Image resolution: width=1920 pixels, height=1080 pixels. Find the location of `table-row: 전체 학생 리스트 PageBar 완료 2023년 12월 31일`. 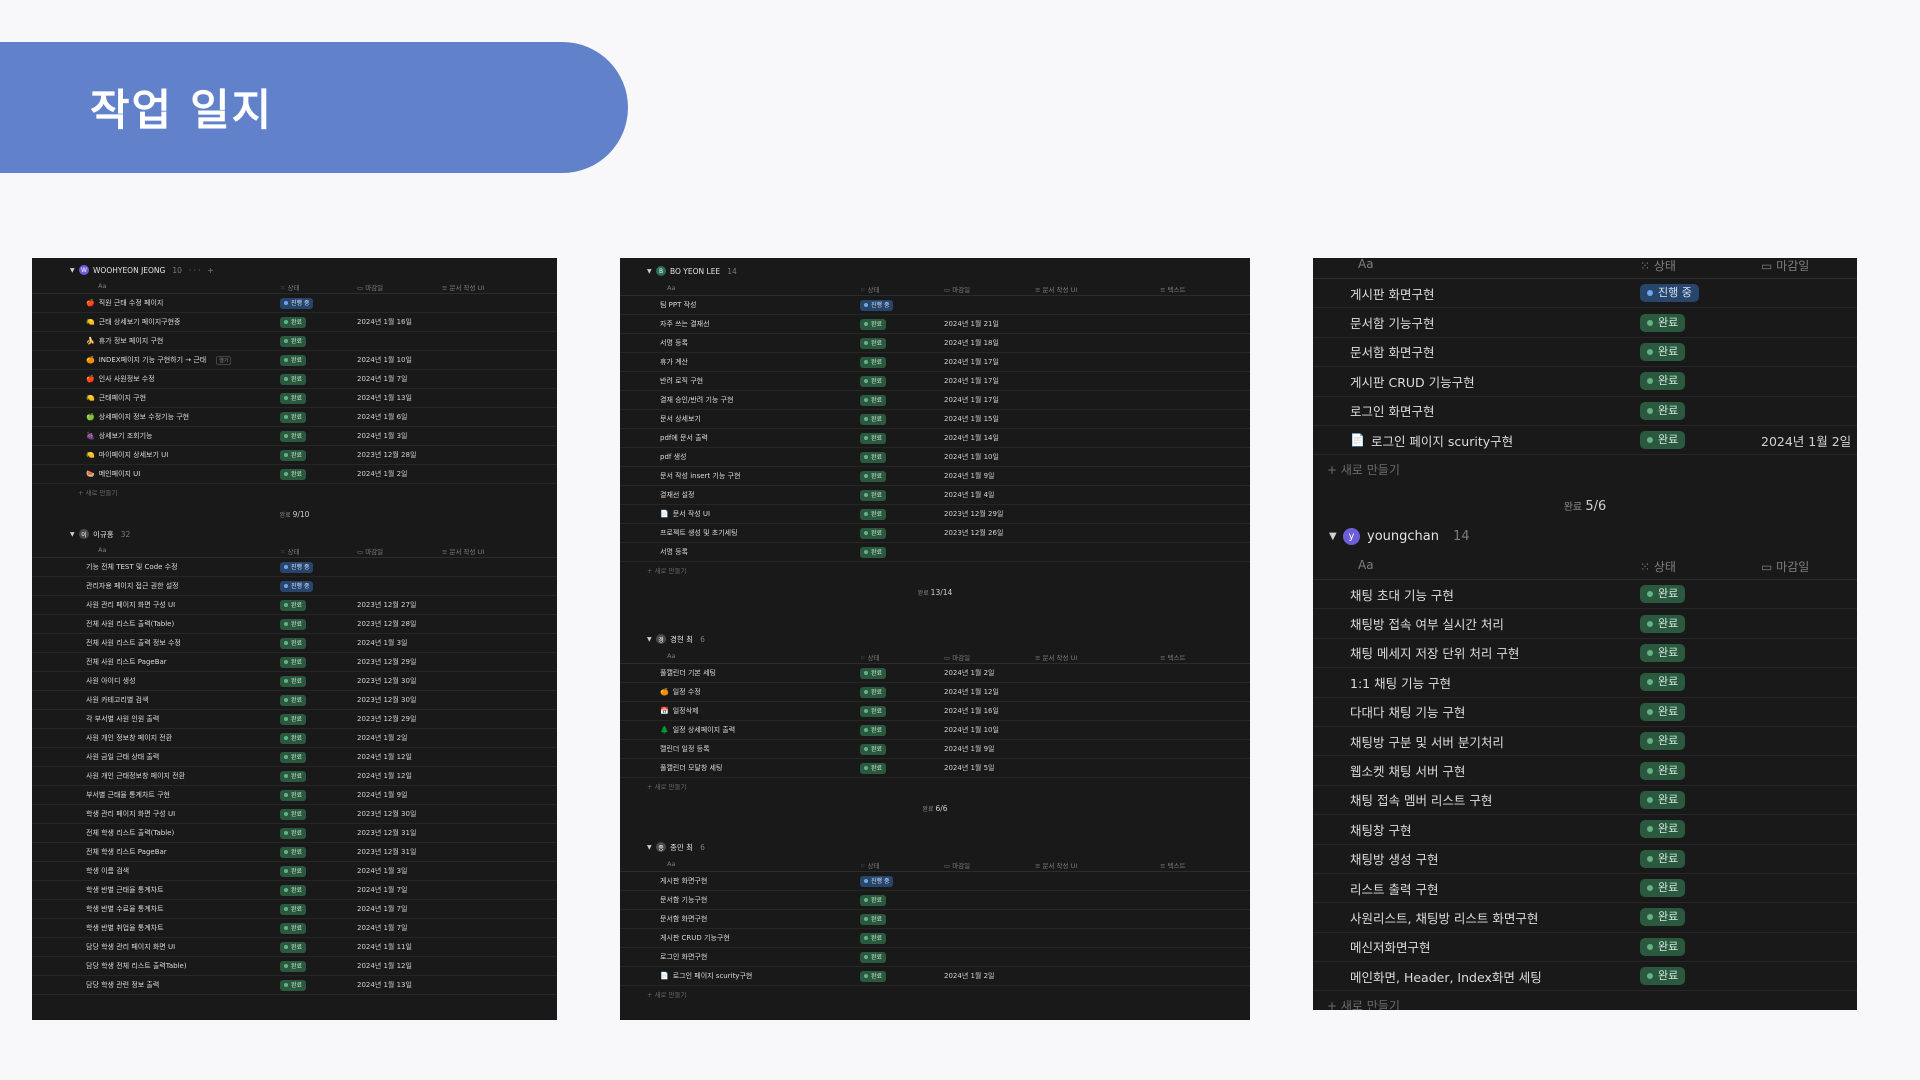

table-row: 전체 학생 리스트 PageBar 완료 2023년 12월 31일 is located at coordinates (294, 852).